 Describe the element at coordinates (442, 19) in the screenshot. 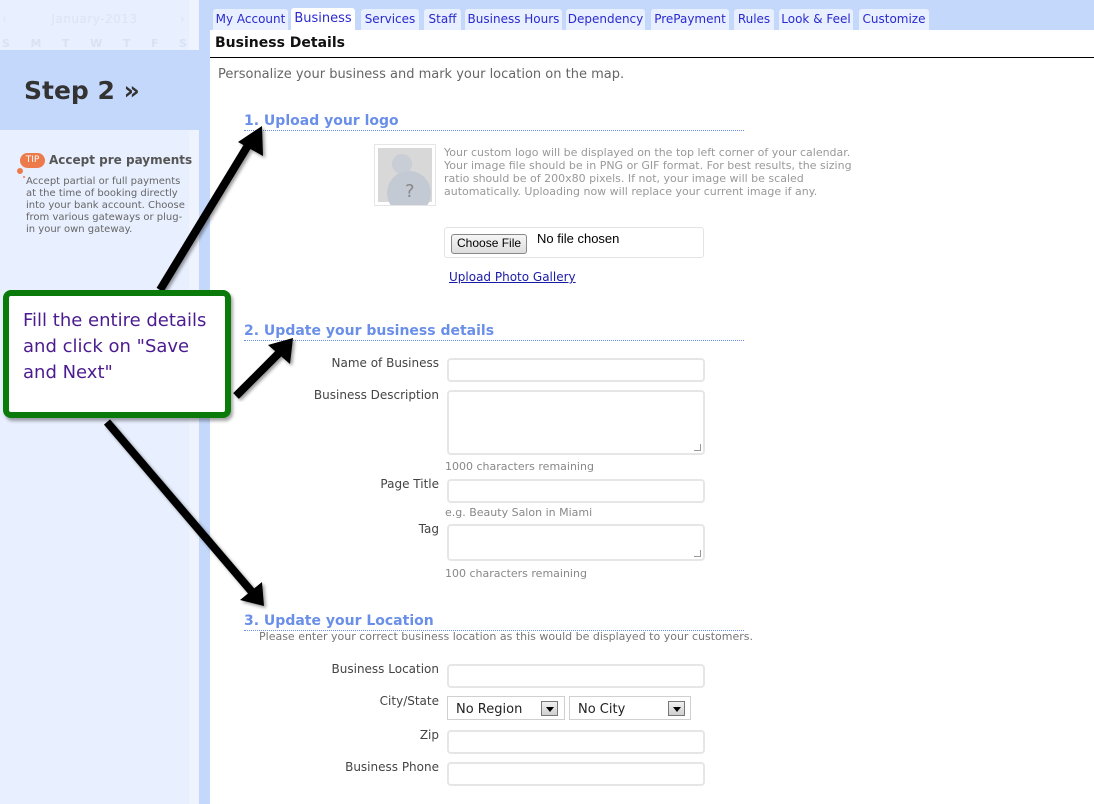

I see `tab-staff: Staff` at that location.